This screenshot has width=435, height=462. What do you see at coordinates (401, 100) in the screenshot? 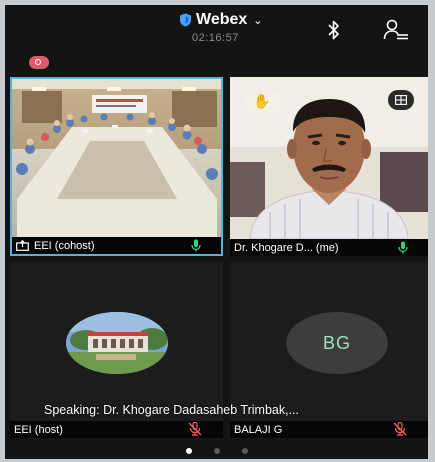
I see `layout-grid-icon` at bounding box center [401, 100].